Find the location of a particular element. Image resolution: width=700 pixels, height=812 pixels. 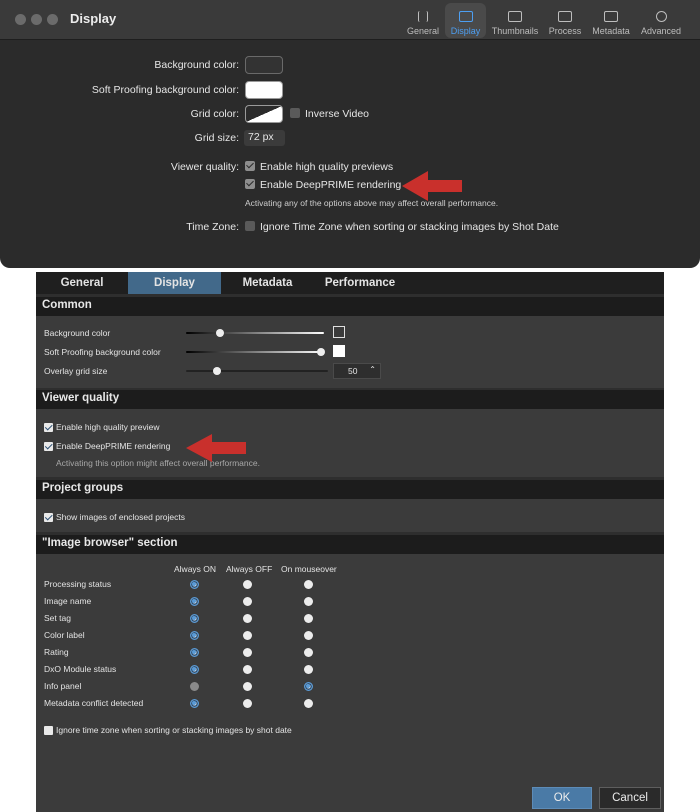

spin-arrows-icon: ⌃ is located at coordinates (372, 369).